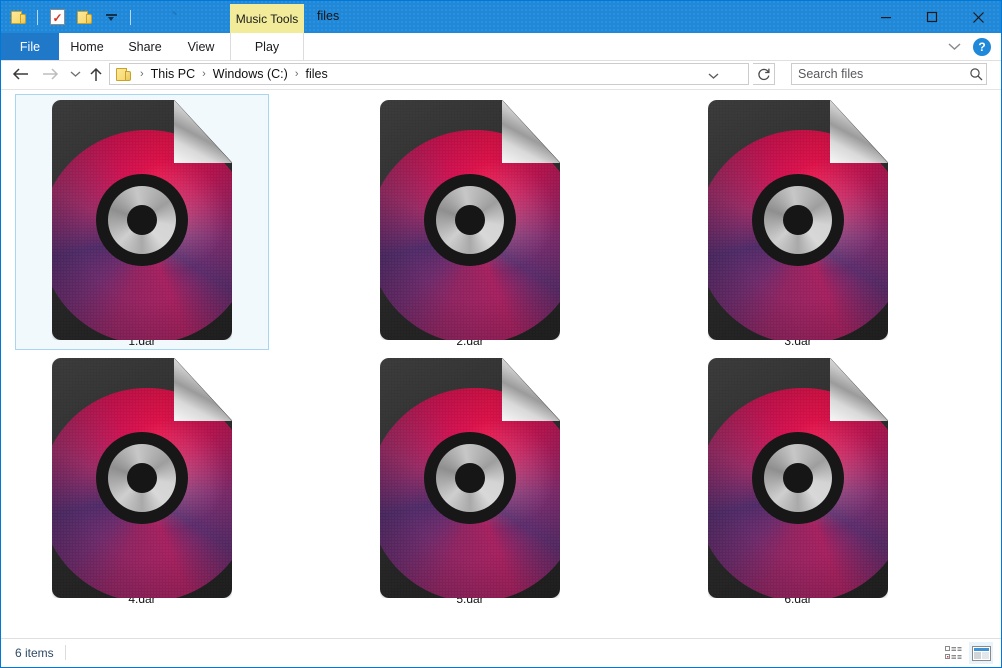 This screenshot has height=668, width=1002. What do you see at coordinates (501, 46) in the screenshot?
I see `ribbon-tab-strip: File Home Share View Play` at bounding box center [501, 46].